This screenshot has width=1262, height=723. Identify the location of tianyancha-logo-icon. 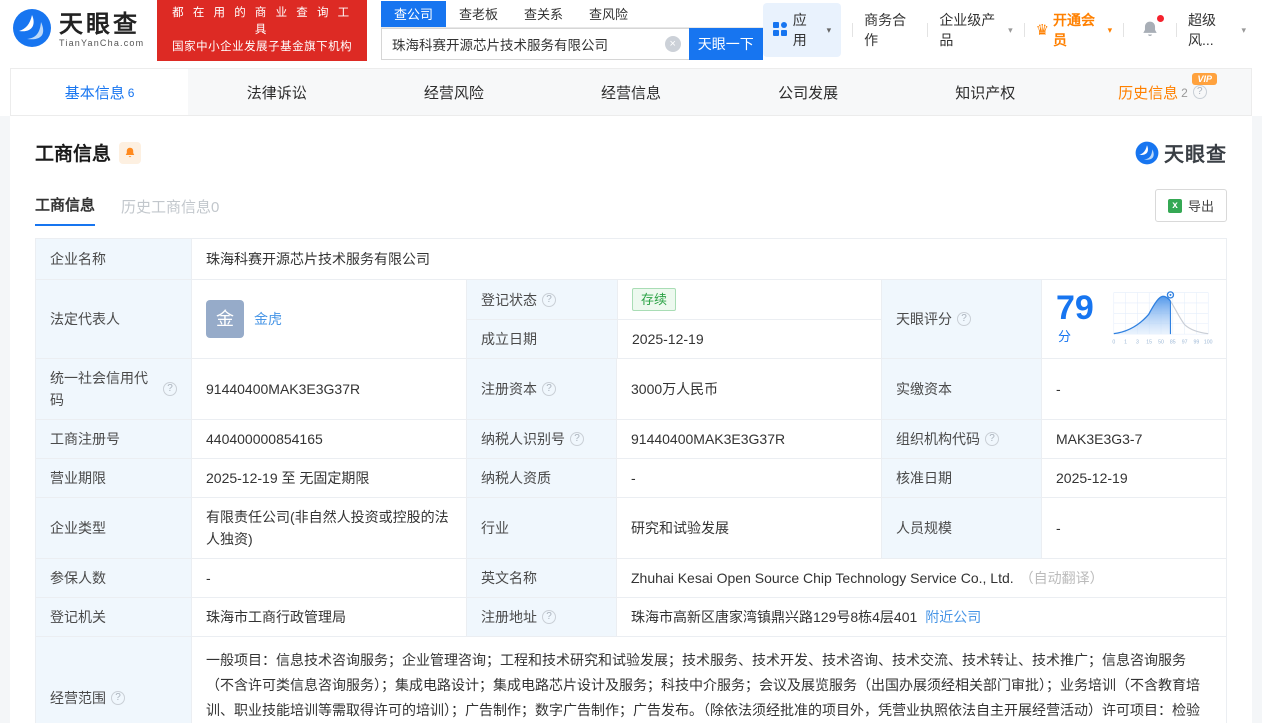
(32, 30).